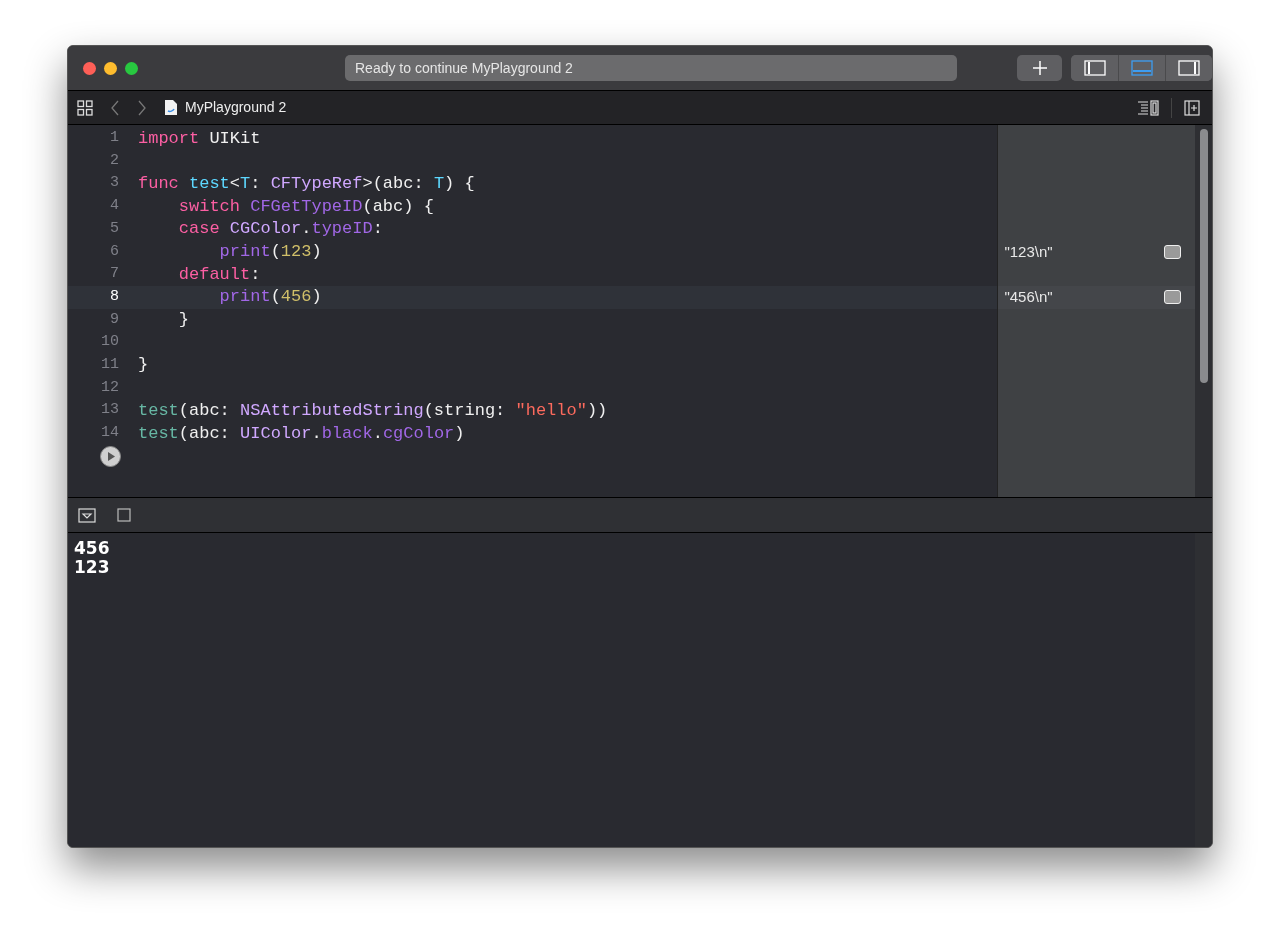  What do you see at coordinates (305, 206) in the screenshot?
I see `code-line: switch CFGetTypeID(abc) {` at bounding box center [305, 206].